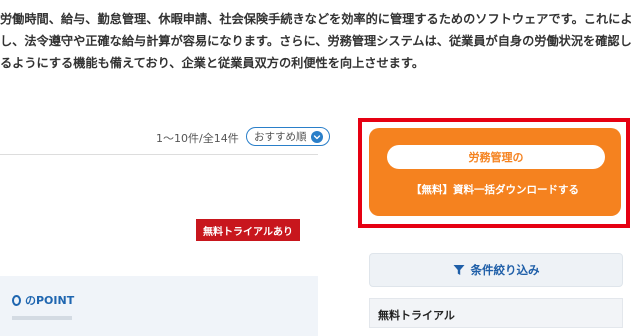 The width and height of the screenshot is (640, 336). Describe the element at coordinates (159, 154) in the screenshot. I see `list-divider` at that location.